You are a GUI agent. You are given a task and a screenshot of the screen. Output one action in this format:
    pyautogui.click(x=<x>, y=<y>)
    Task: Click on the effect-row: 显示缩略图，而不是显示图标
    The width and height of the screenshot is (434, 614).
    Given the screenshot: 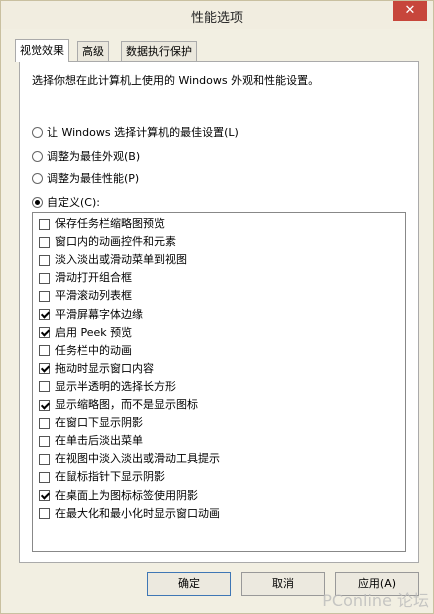 What is the action you would take?
    pyautogui.click(x=118, y=405)
    